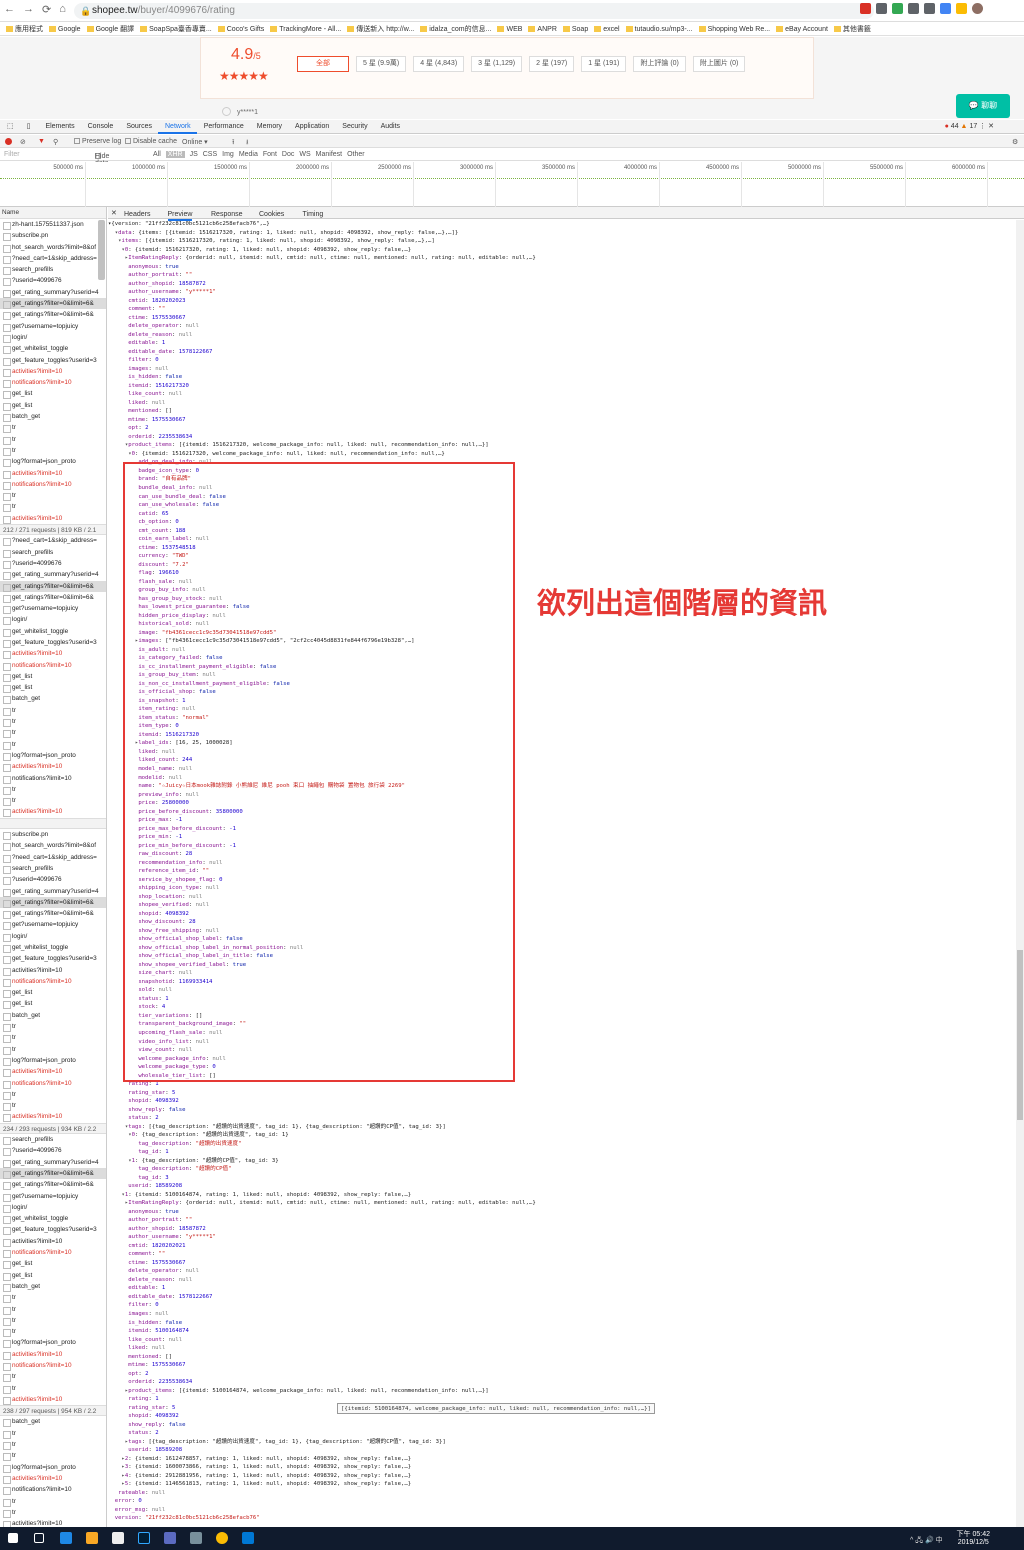 Image resolution: width=1024 pixels, height=1550 pixels. I want to click on clear-icon: ⊘, so click(23, 142).